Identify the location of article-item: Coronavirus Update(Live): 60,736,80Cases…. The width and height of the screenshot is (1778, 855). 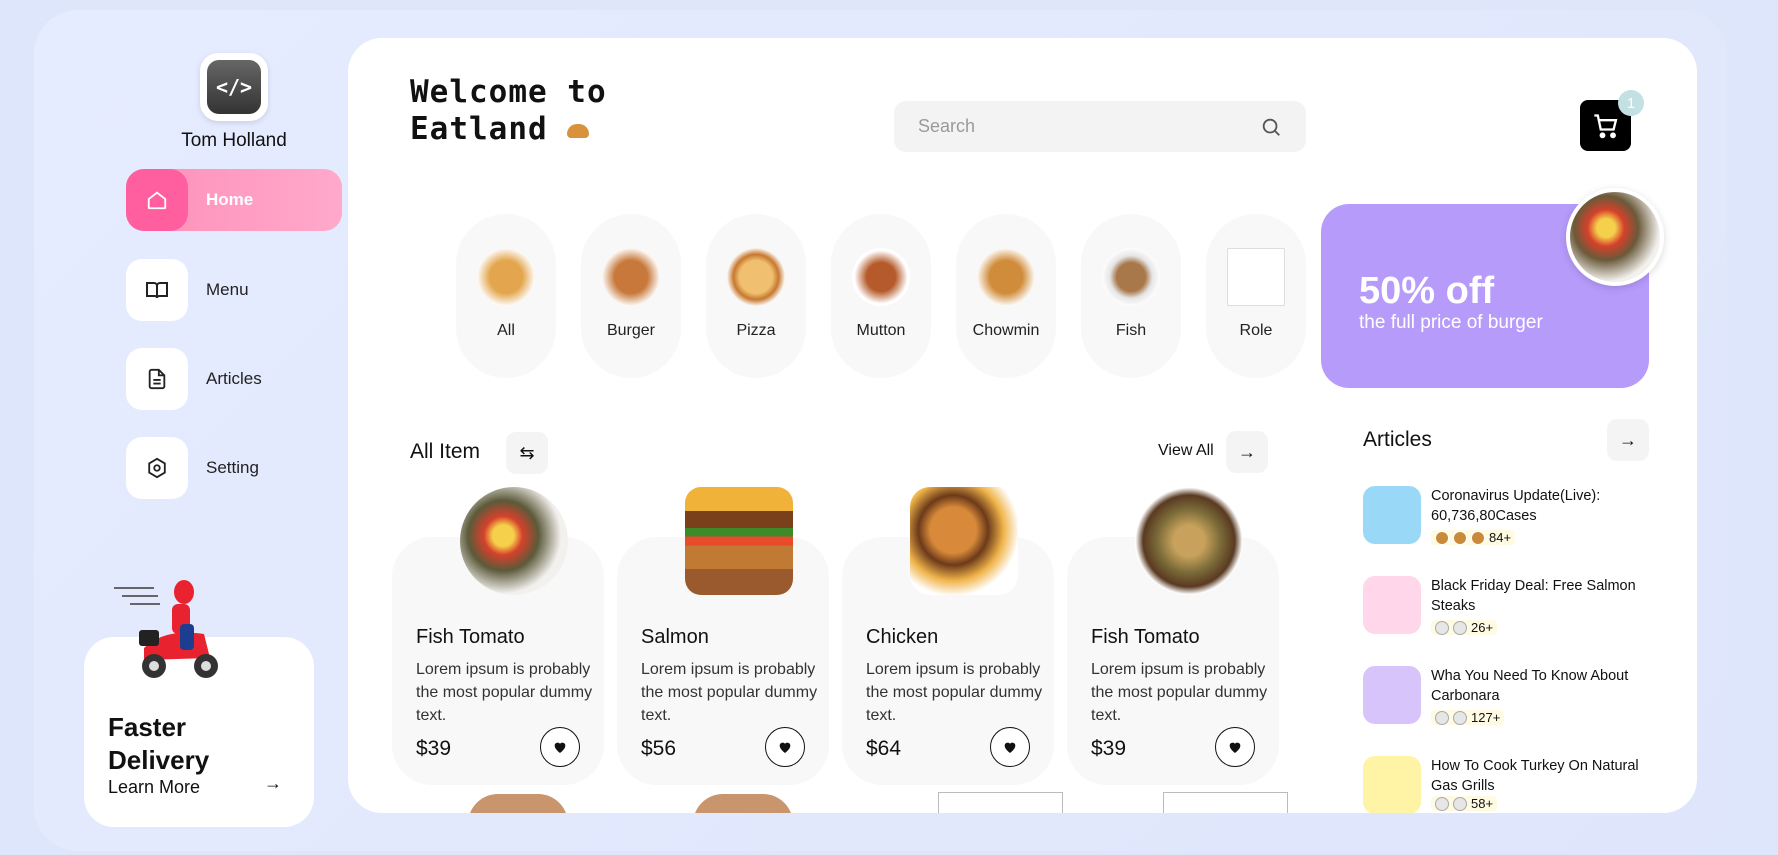
(1498, 518).